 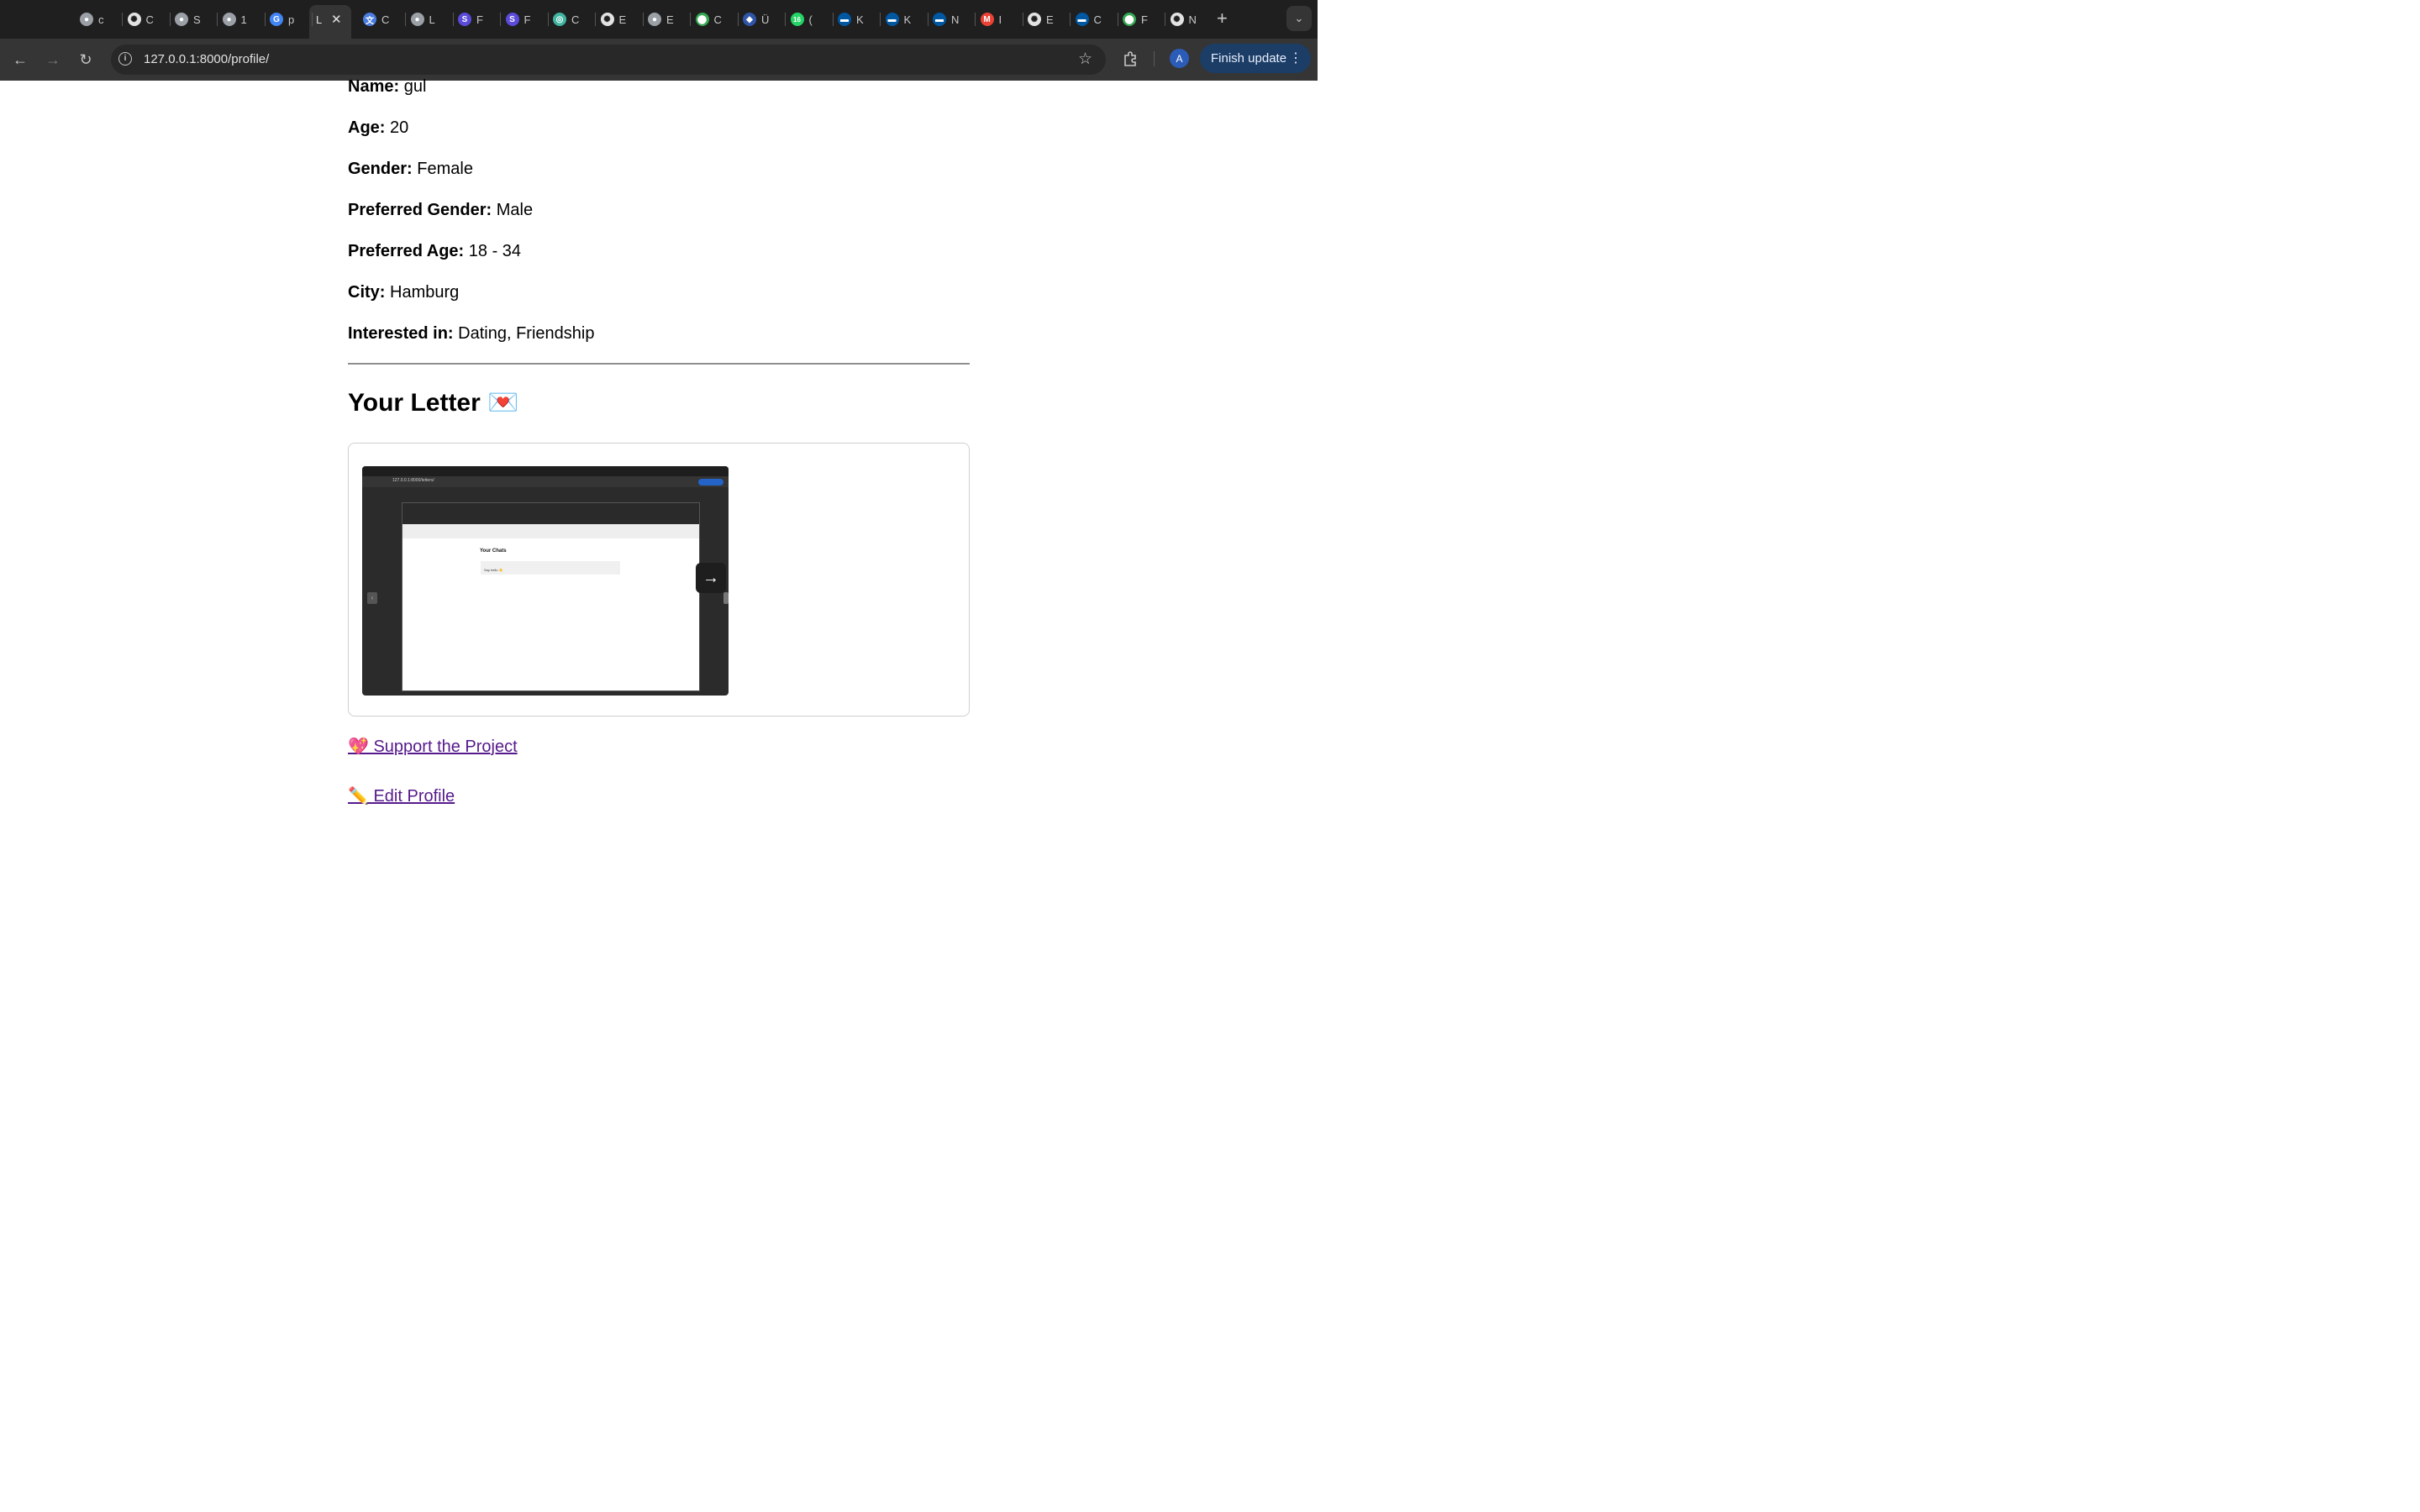 I want to click on browser-tab: ● L, so click(x=422, y=19).